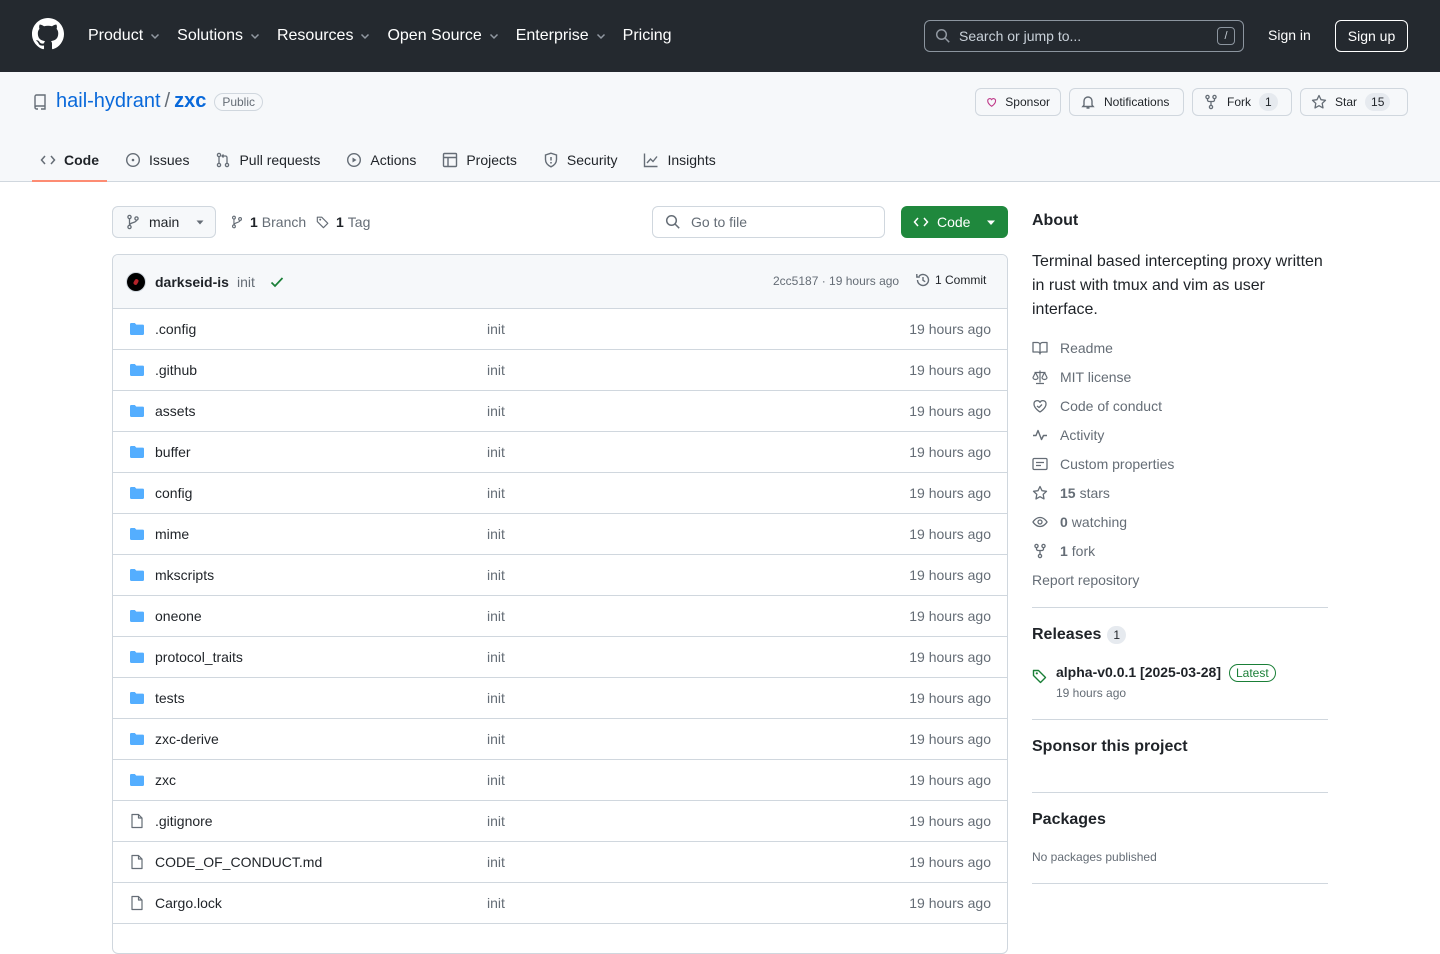 The image size is (1440, 954). Describe the element at coordinates (1180, 719) in the screenshot. I see `sidebar-divider` at that location.